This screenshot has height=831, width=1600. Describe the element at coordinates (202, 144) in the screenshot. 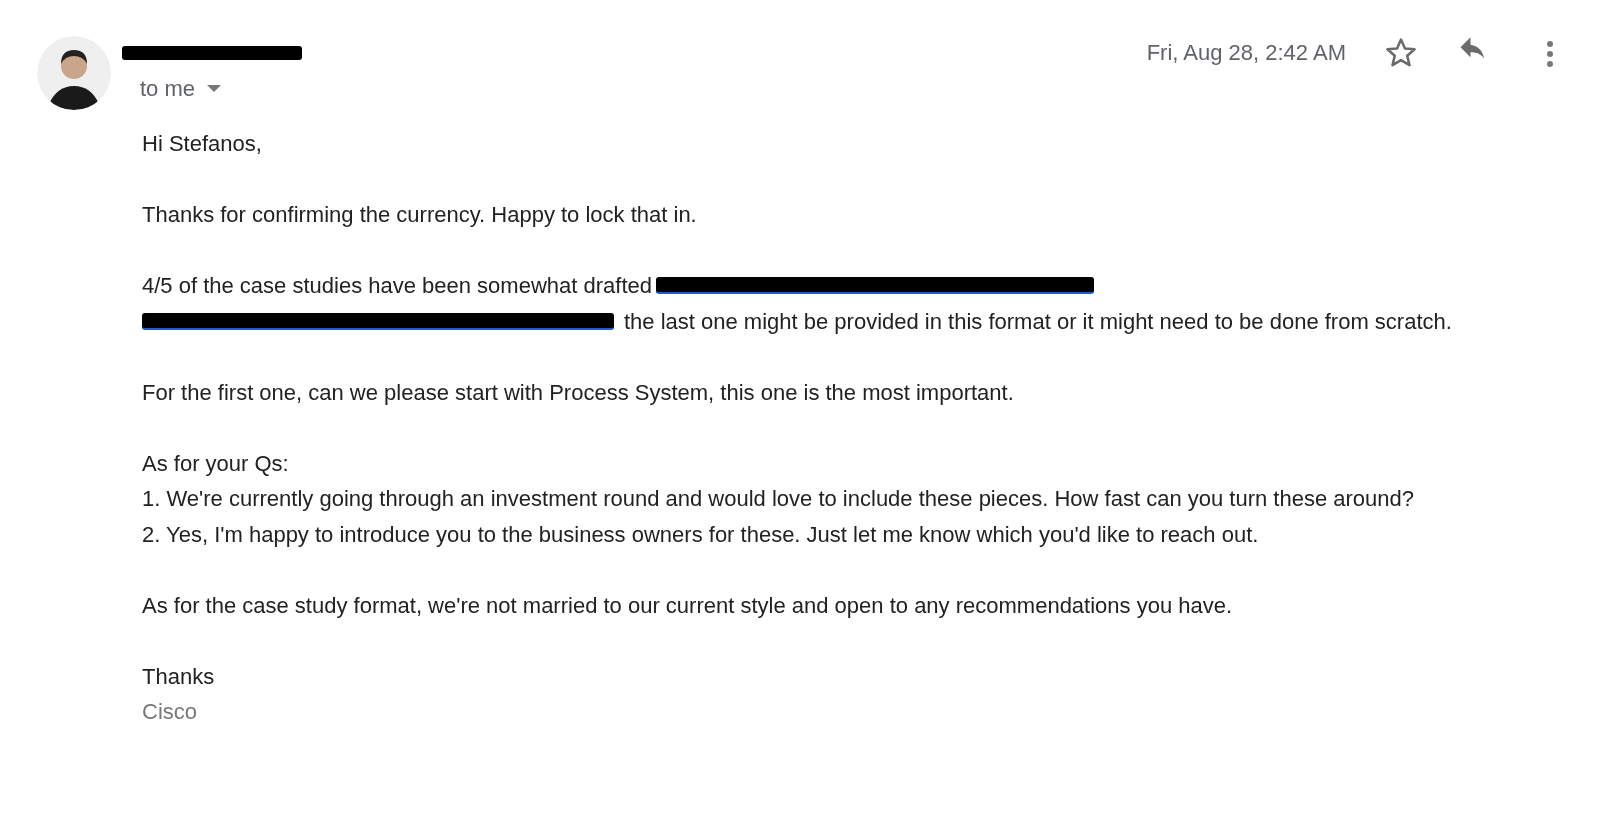

I see `message-paragraph: Hi Stefanos,` at that location.